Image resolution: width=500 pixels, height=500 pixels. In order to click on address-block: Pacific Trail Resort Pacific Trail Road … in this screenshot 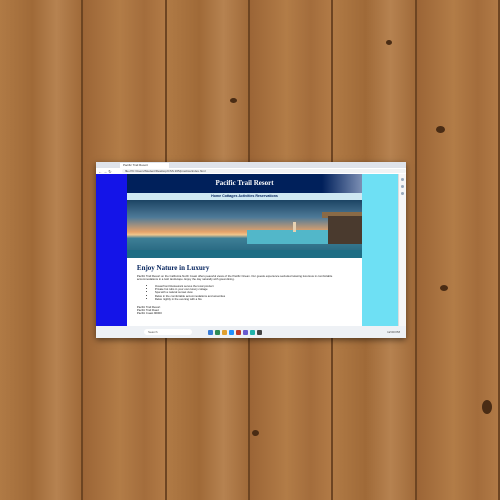, I will do `click(244, 310)`.